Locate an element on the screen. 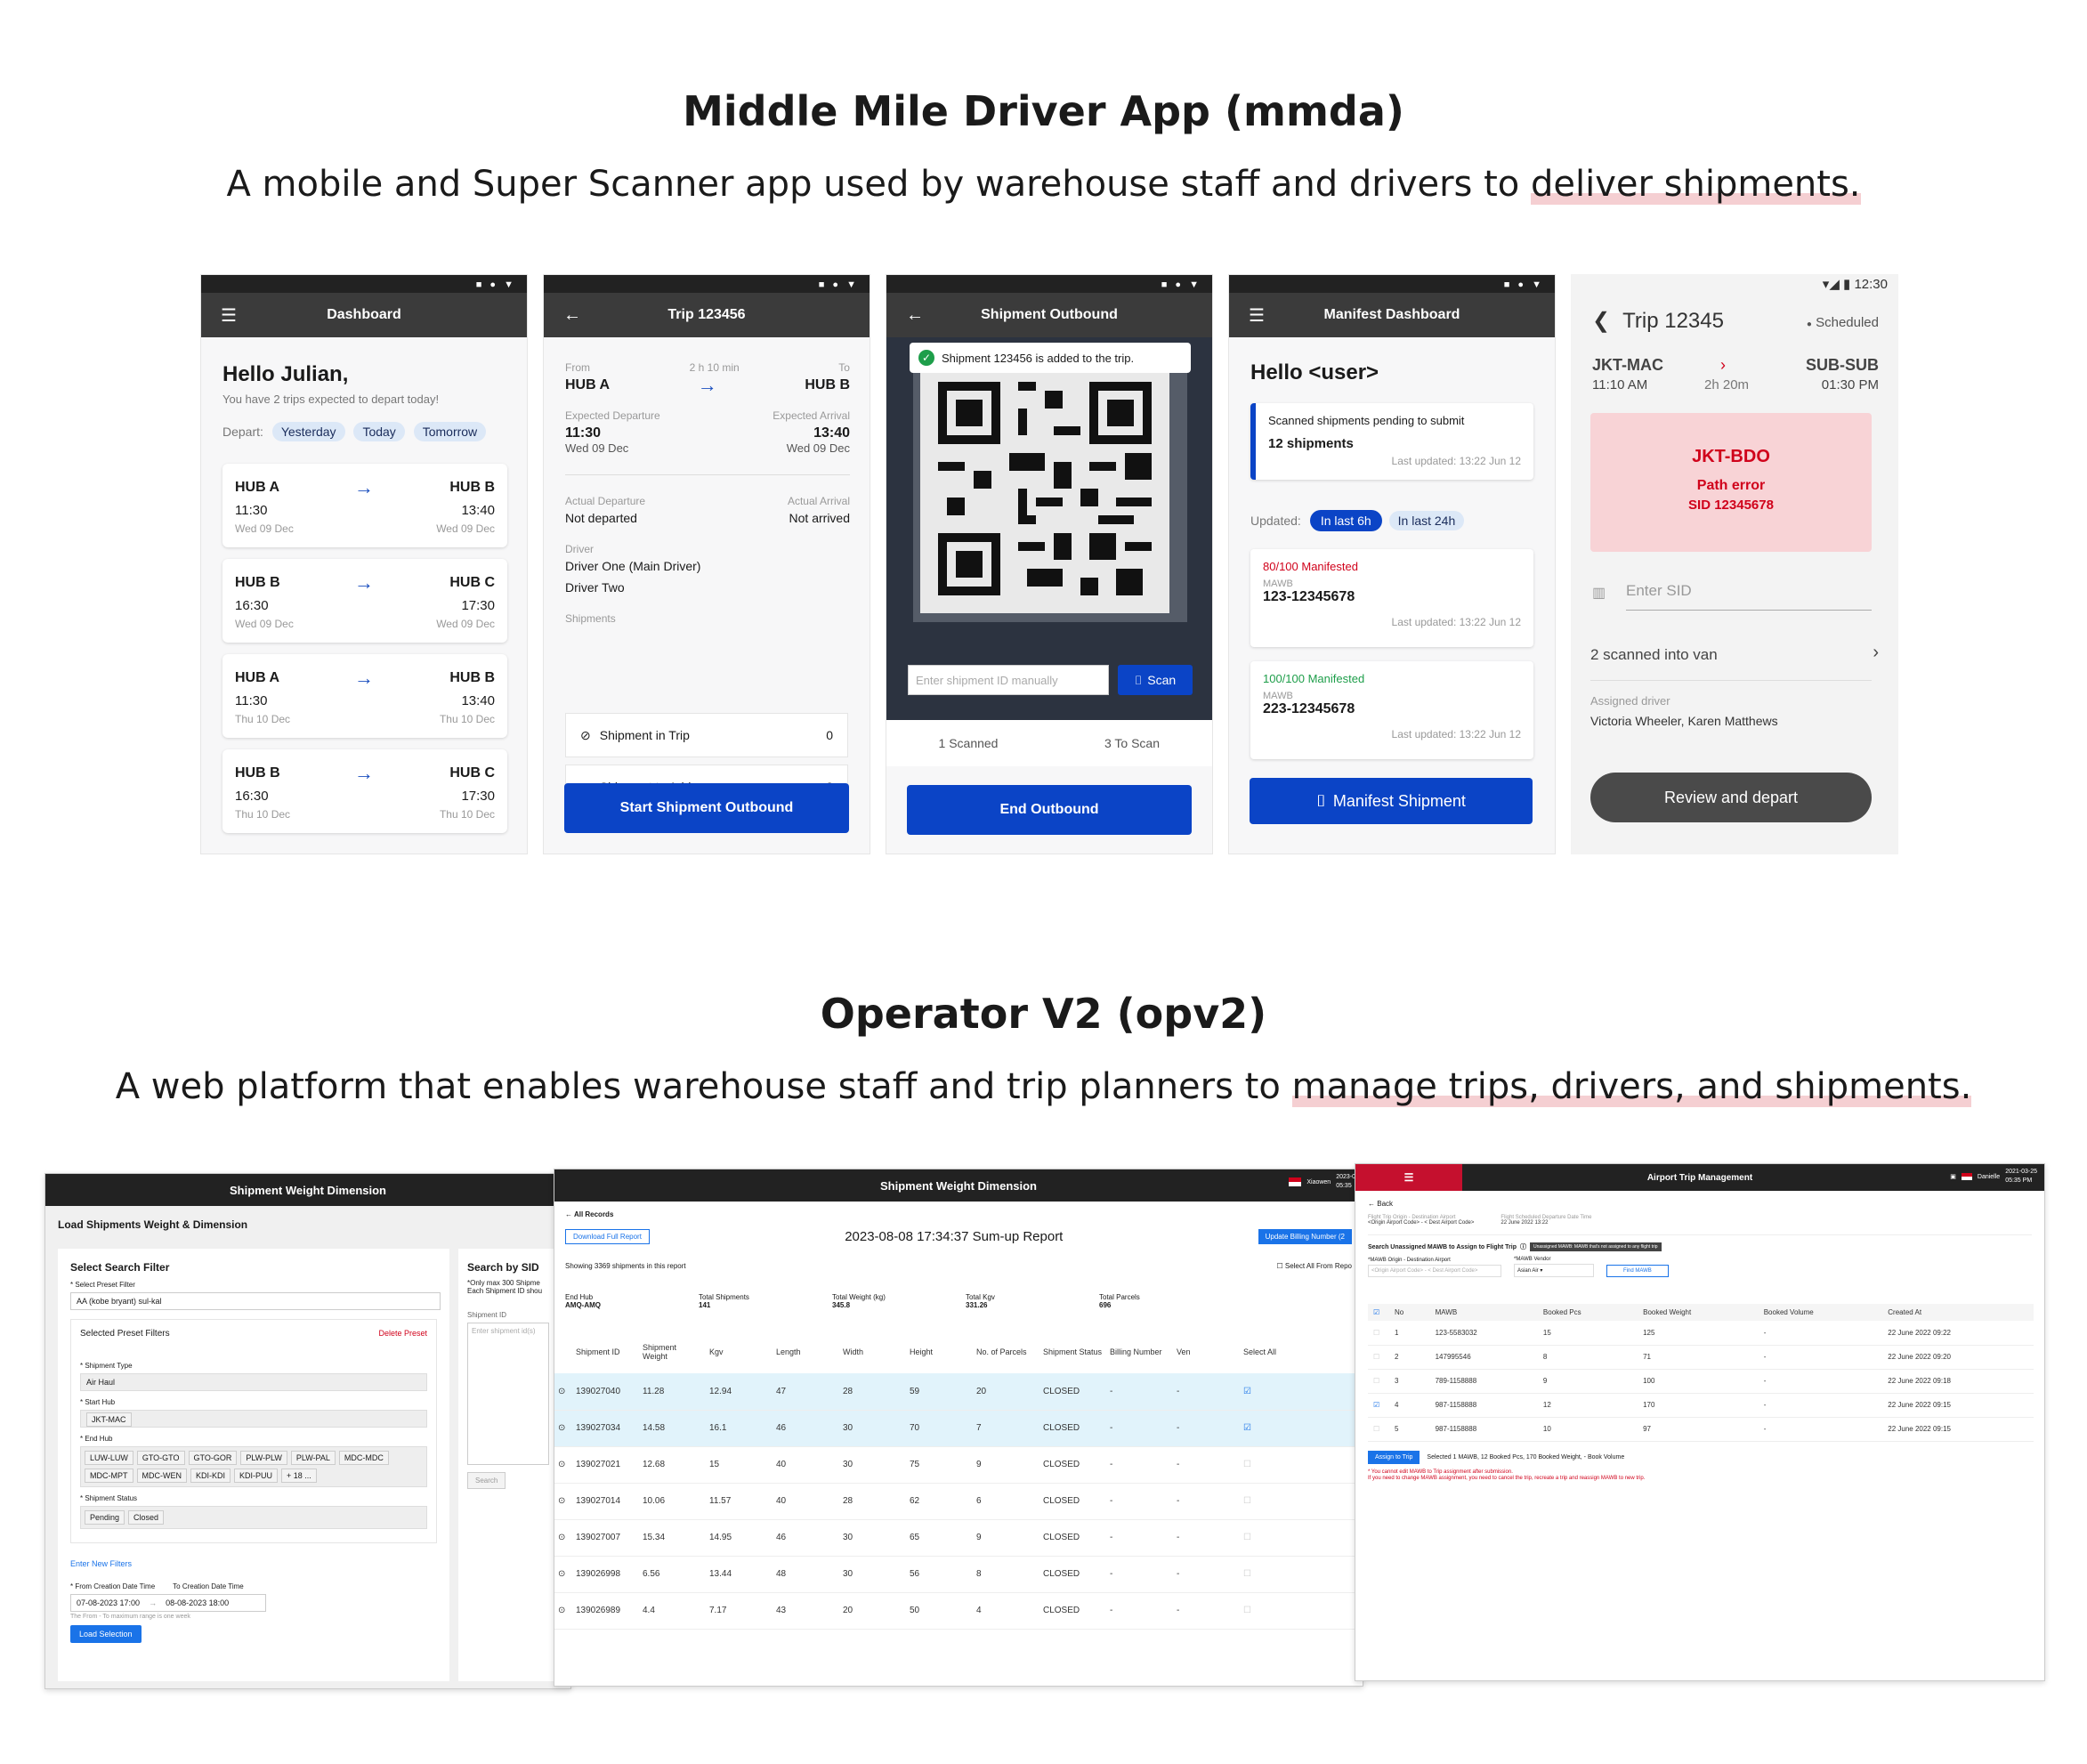 Image resolution: width=2087 pixels, height=1764 pixels. chevron-right-icon: › is located at coordinates (1876, 653).